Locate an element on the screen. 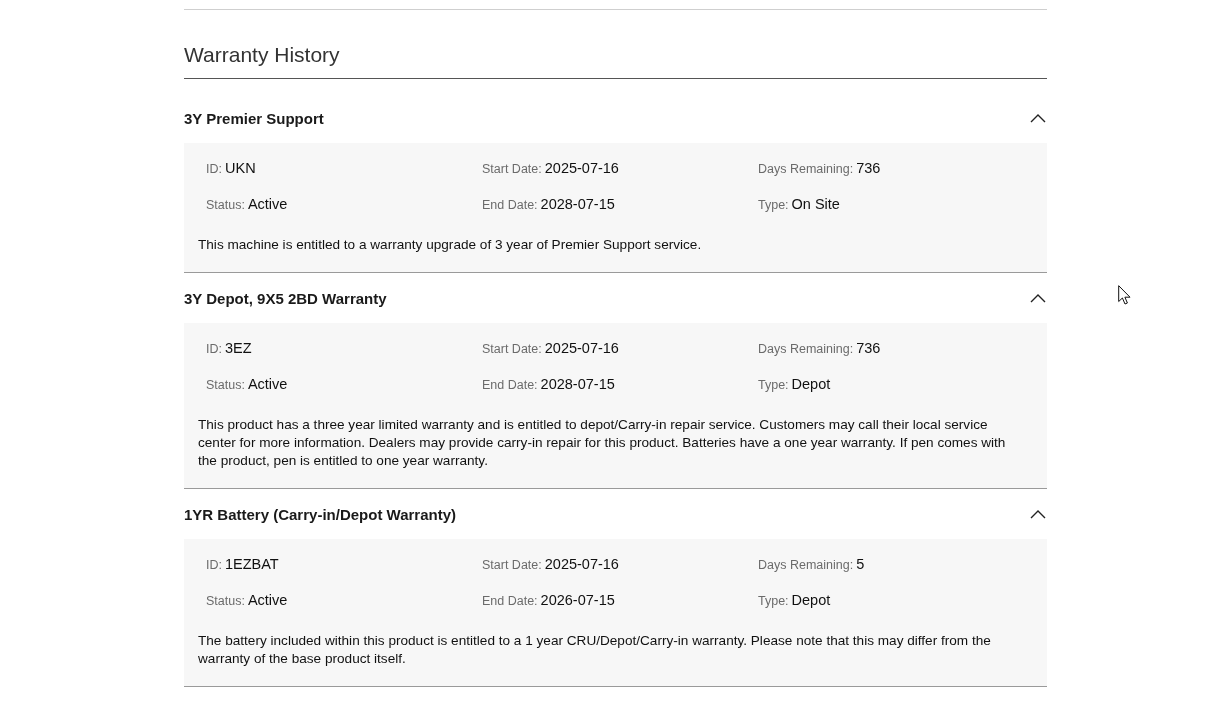 The image size is (1227, 710). warranty-title: 1YR Battery (Carry-in/Depot Warranty) is located at coordinates (320, 514).